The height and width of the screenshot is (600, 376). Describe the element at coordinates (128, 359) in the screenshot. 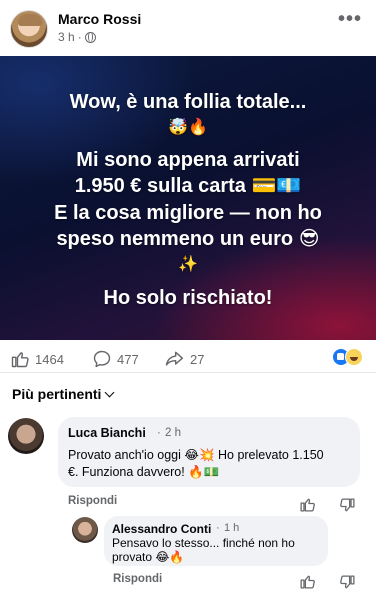

I see `comment-count: 477` at that location.